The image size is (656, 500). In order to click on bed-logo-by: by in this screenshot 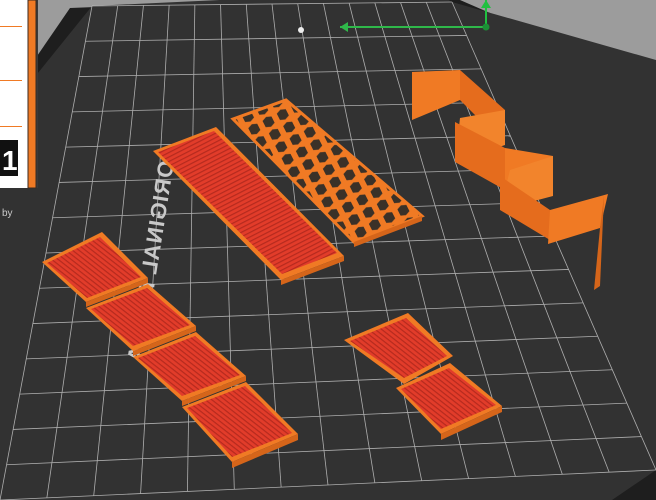, I will do `click(7, 213)`.